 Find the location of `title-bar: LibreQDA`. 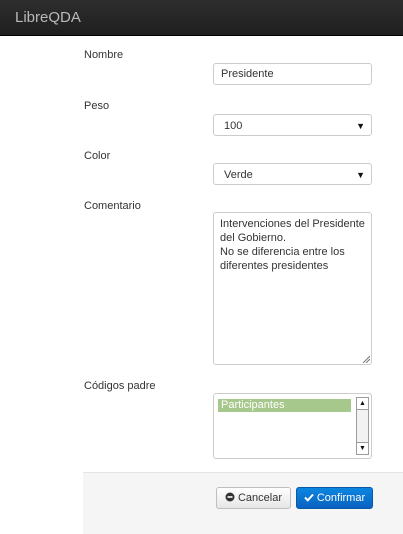

title-bar: LibreQDA is located at coordinates (201, 18).